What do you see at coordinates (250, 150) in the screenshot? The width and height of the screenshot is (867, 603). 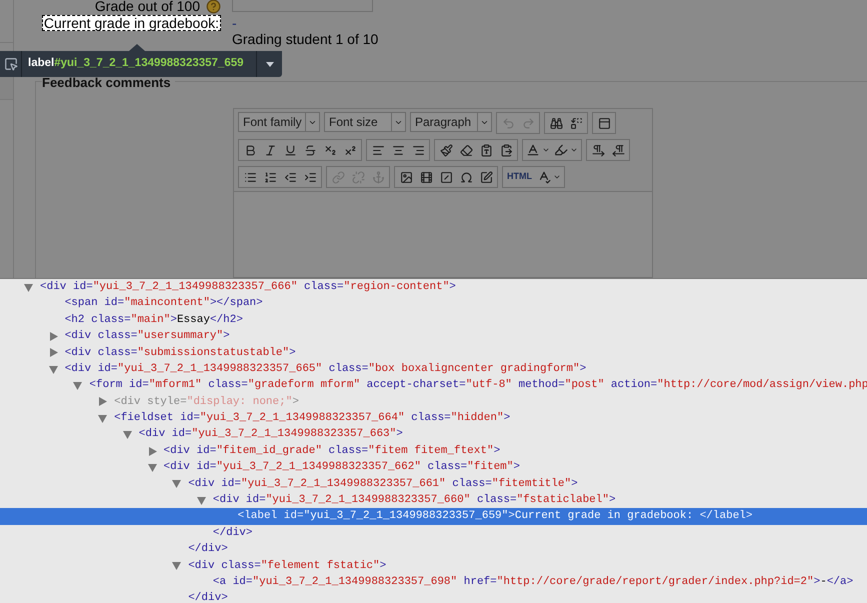 I see `bold-icon` at bounding box center [250, 150].